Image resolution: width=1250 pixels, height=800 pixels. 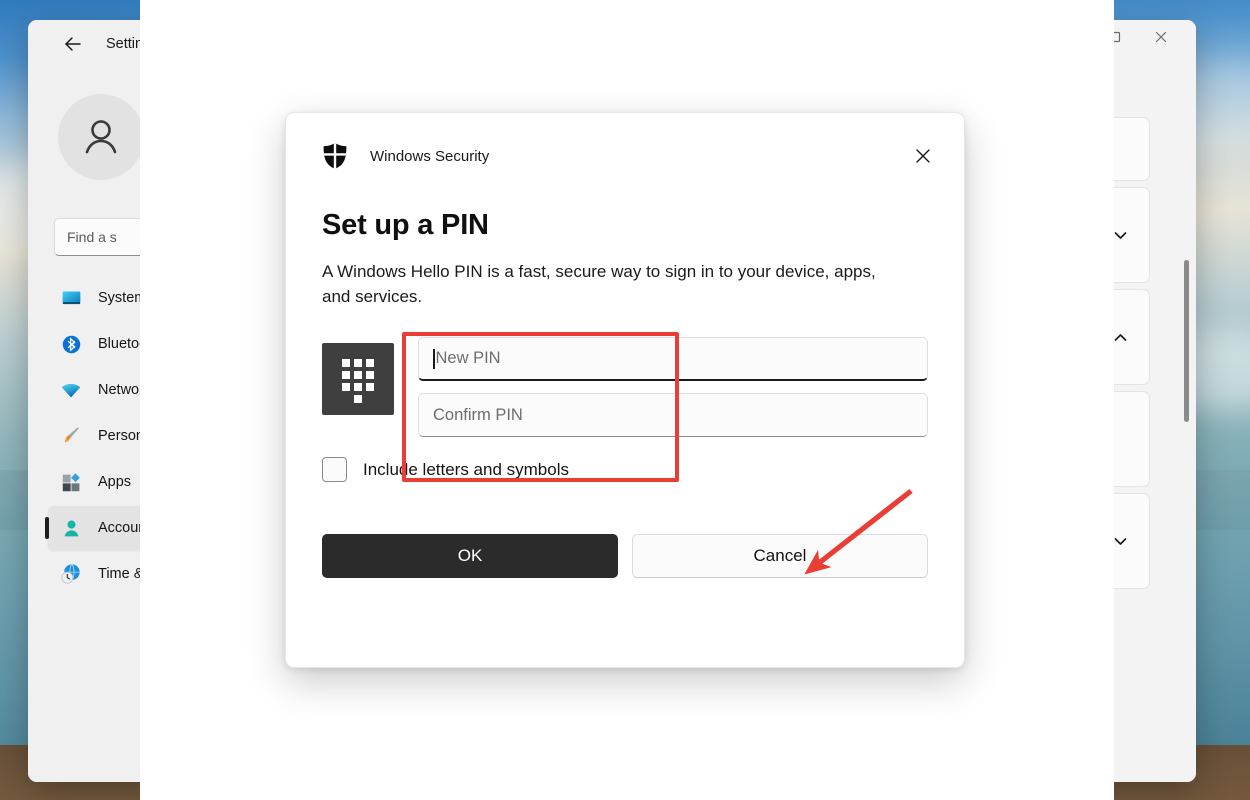 What do you see at coordinates (71, 482) in the screenshot?
I see `apps-icon` at bounding box center [71, 482].